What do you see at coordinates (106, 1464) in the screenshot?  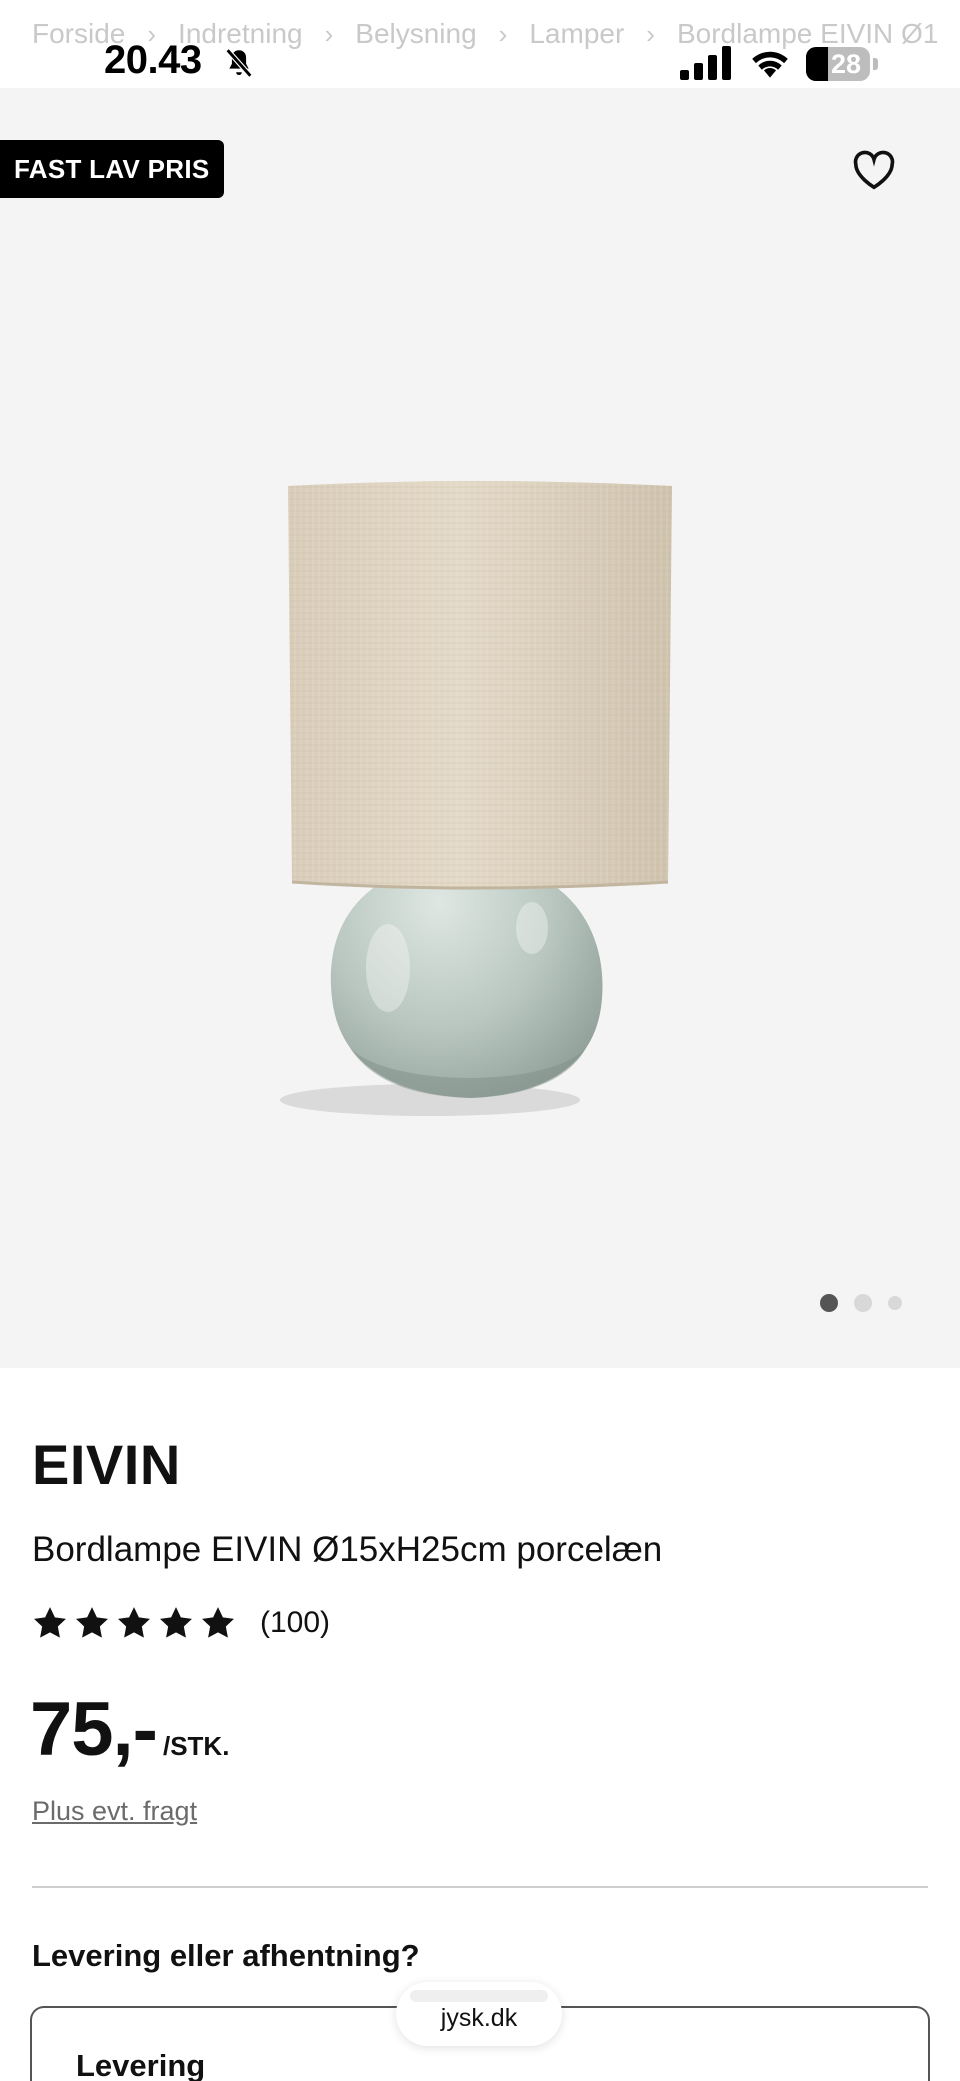 I see `product-brand: EIVIN` at bounding box center [106, 1464].